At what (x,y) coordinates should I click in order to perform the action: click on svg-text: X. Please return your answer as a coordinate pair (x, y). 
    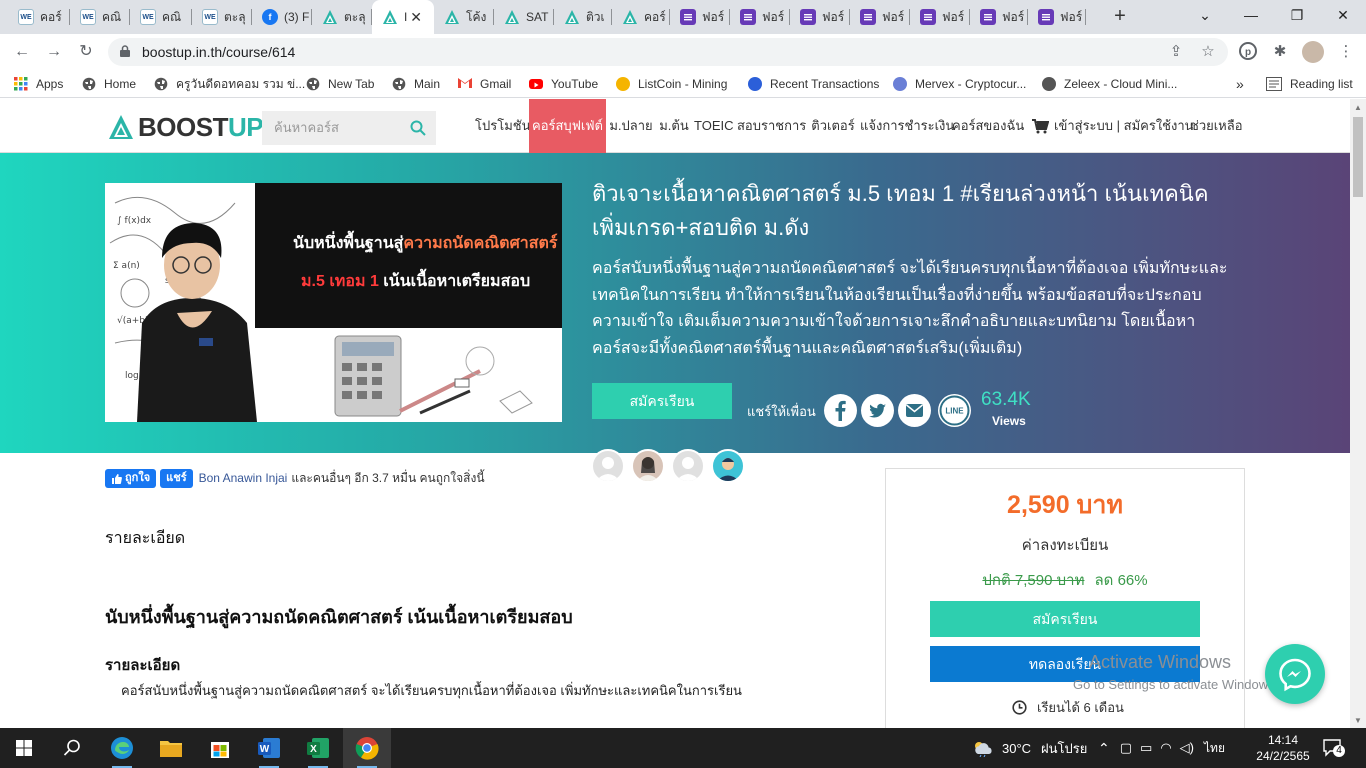
    Looking at the image, I should click on (313, 749).